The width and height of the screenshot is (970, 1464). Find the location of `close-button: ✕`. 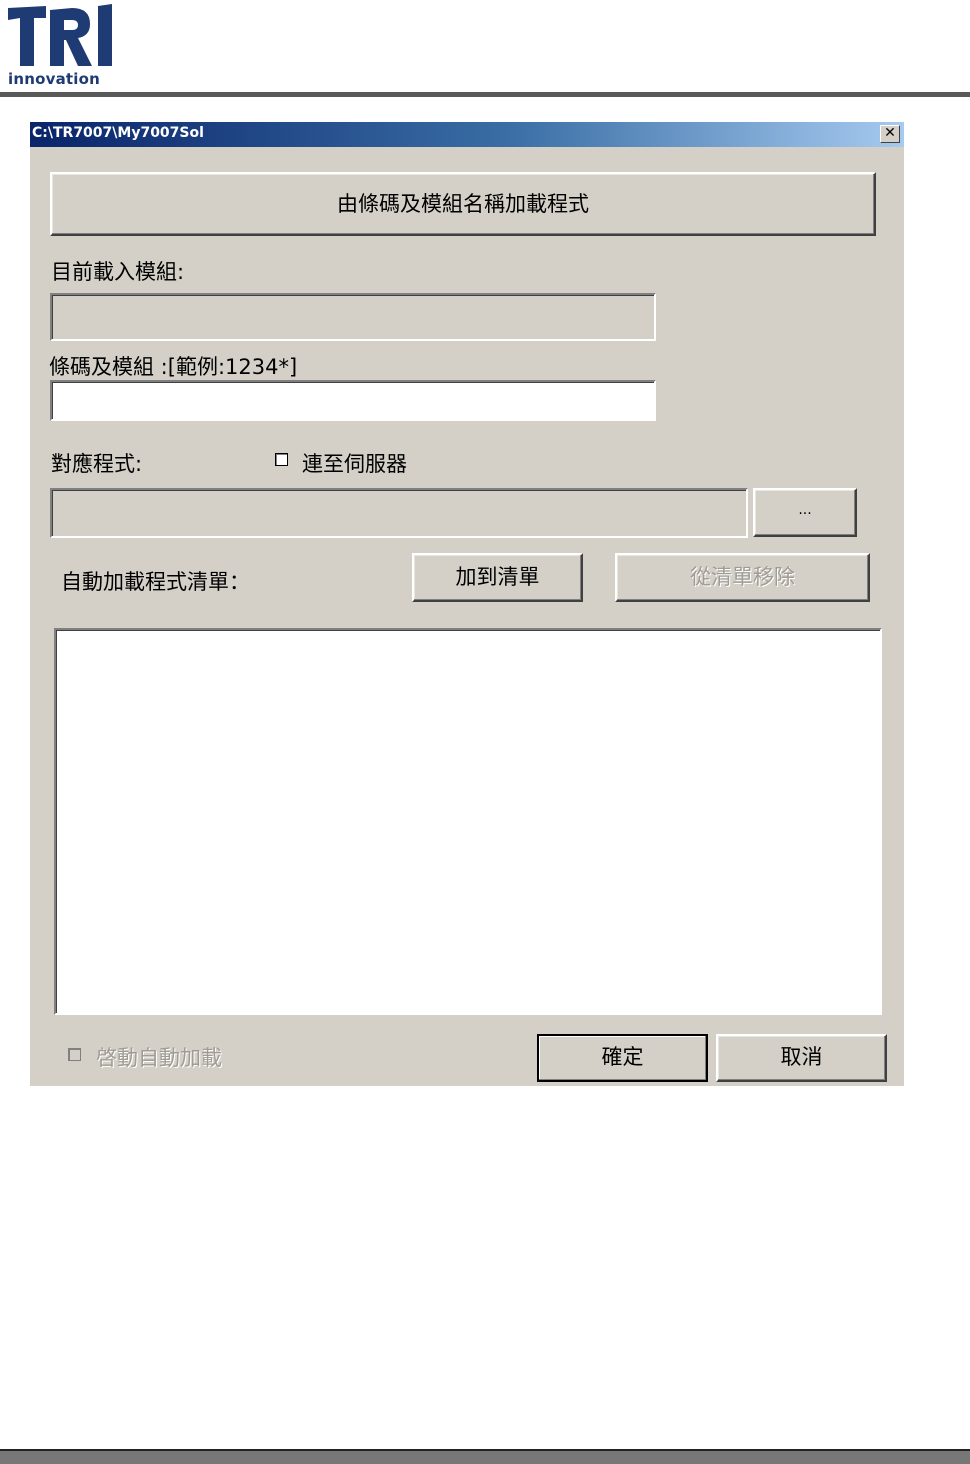

close-button: ✕ is located at coordinates (890, 134).